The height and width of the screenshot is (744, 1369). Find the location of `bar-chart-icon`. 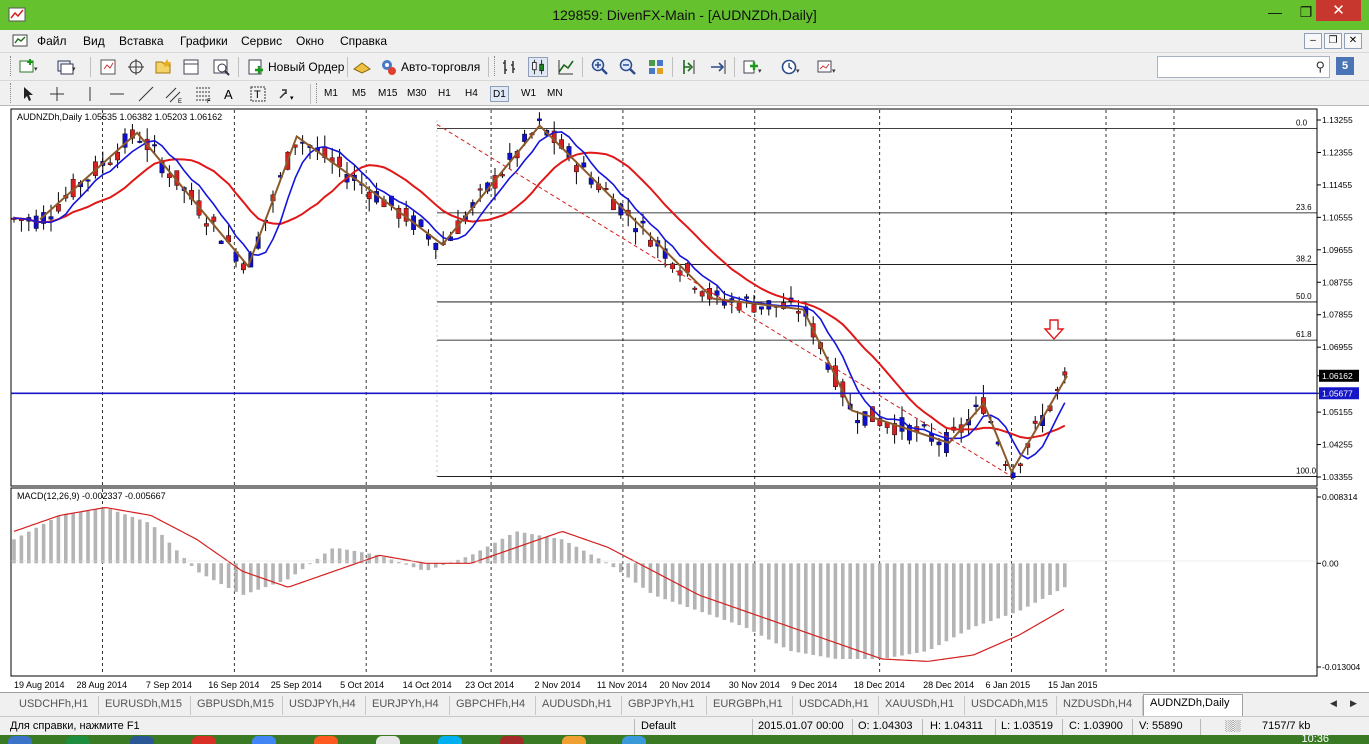

bar-chart-icon is located at coordinates (510, 67).